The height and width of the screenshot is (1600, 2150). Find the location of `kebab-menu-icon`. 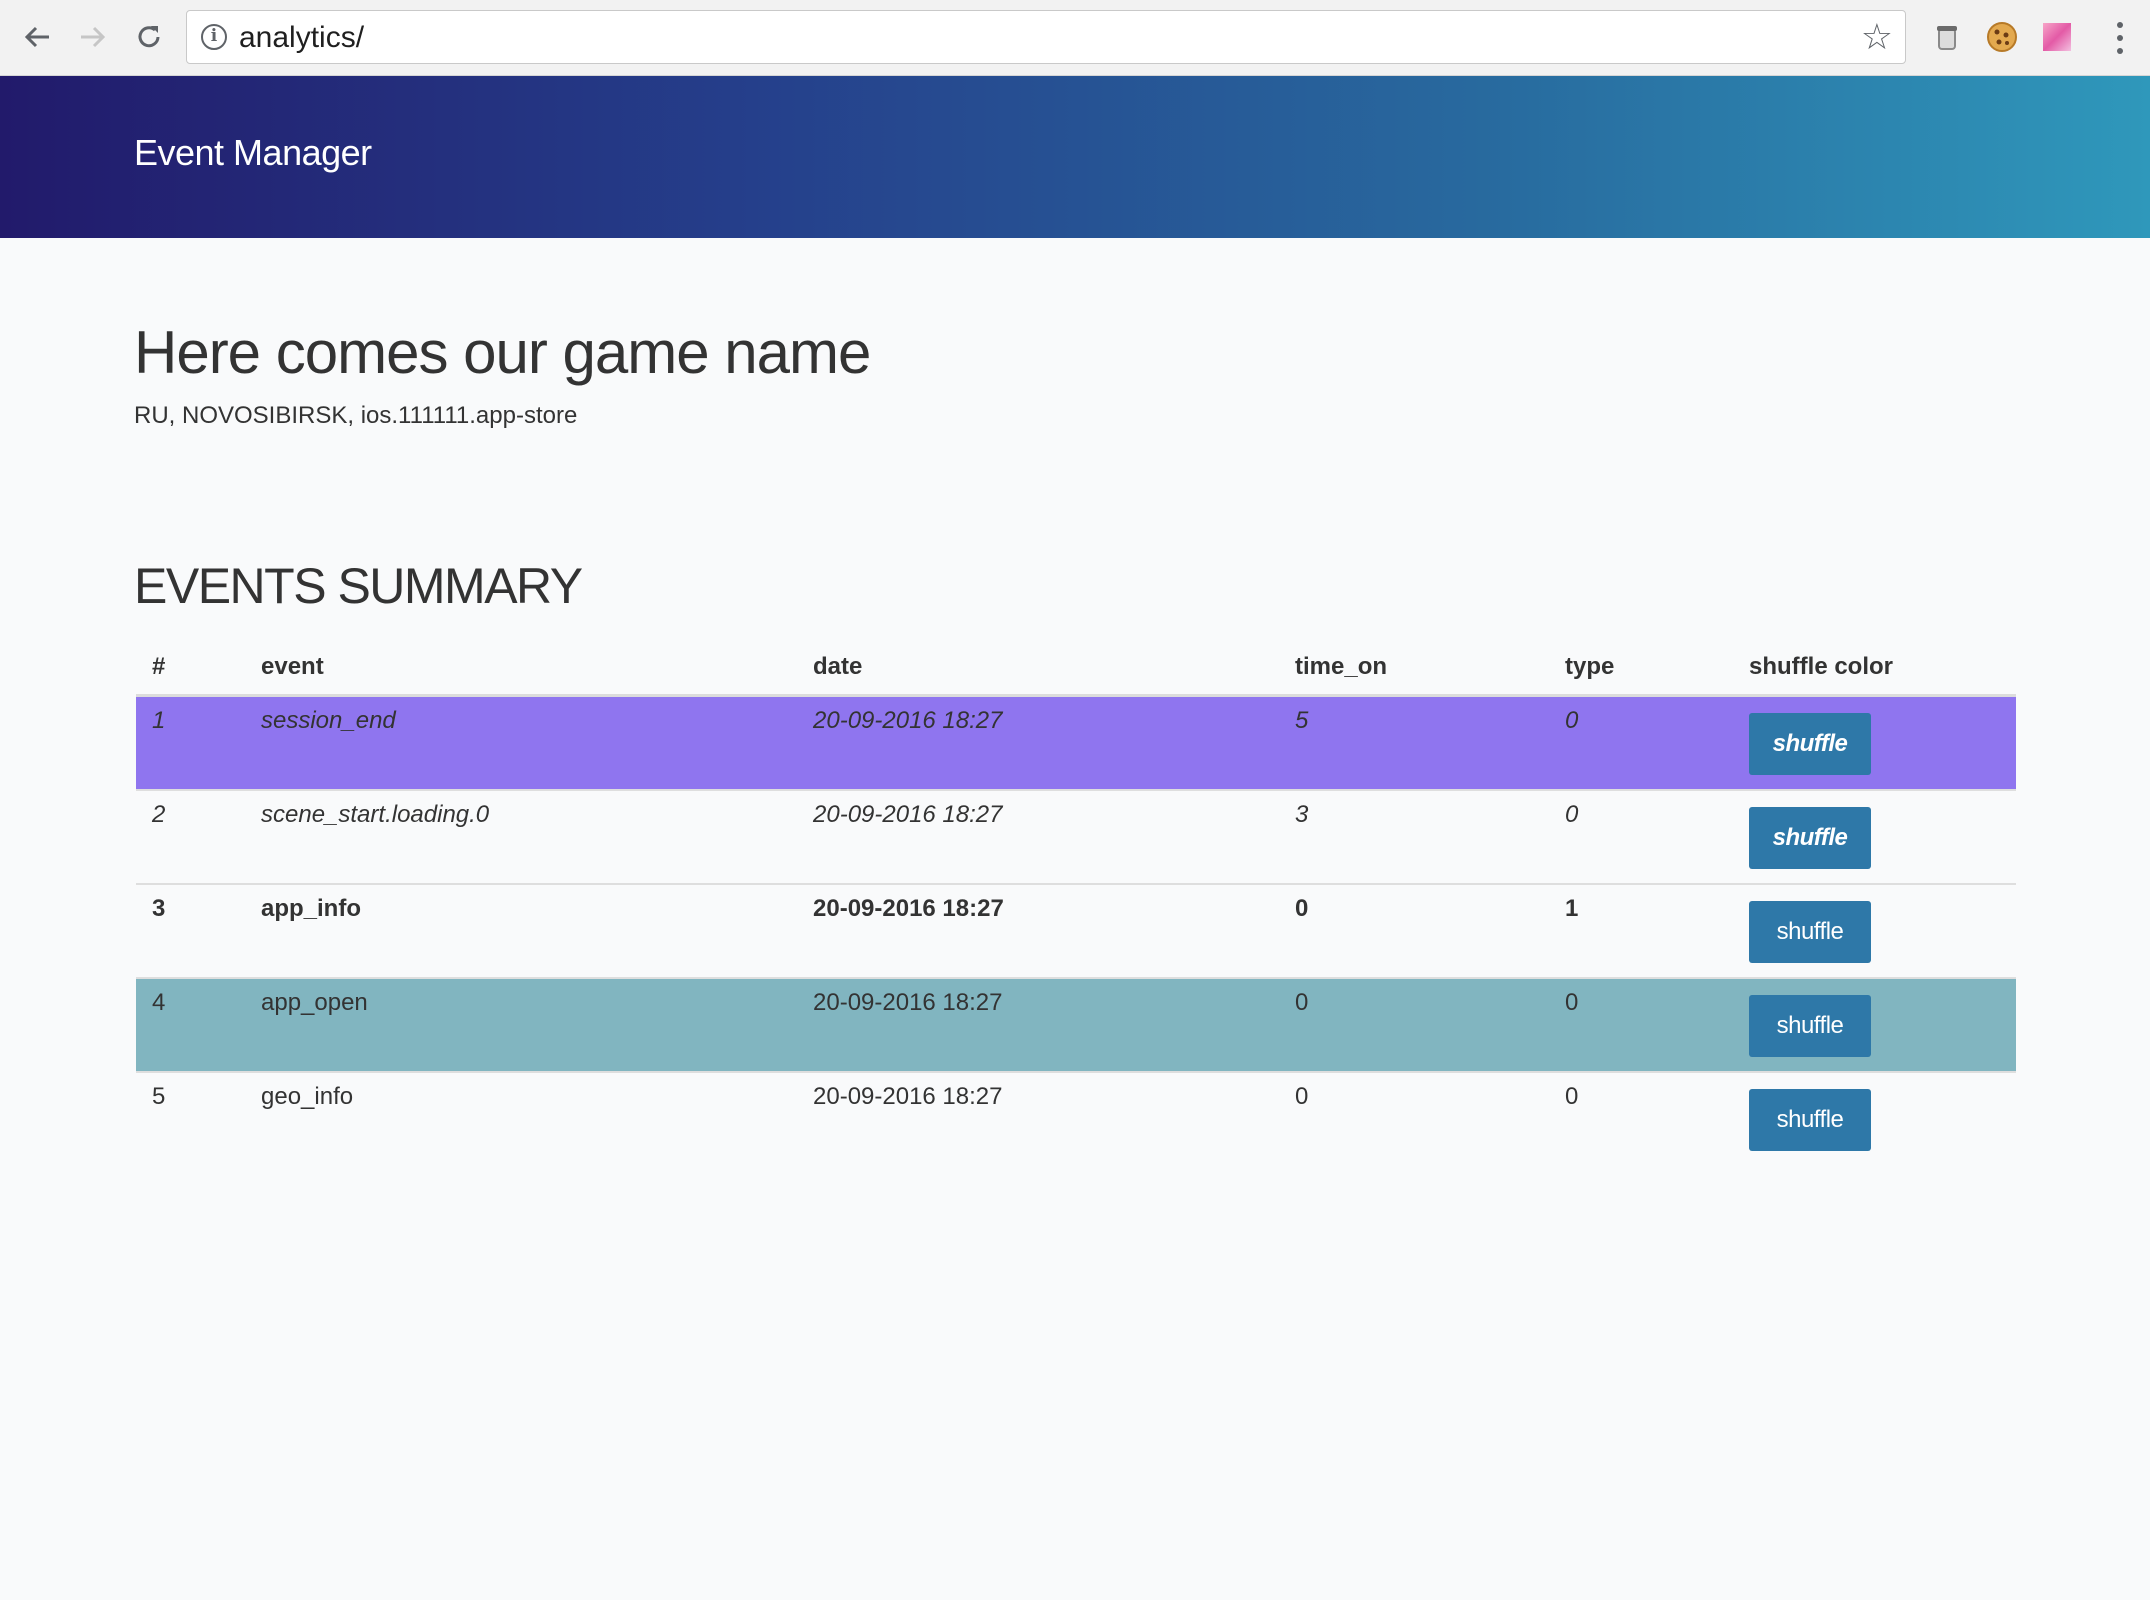

kebab-menu-icon is located at coordinates (2120, 38).